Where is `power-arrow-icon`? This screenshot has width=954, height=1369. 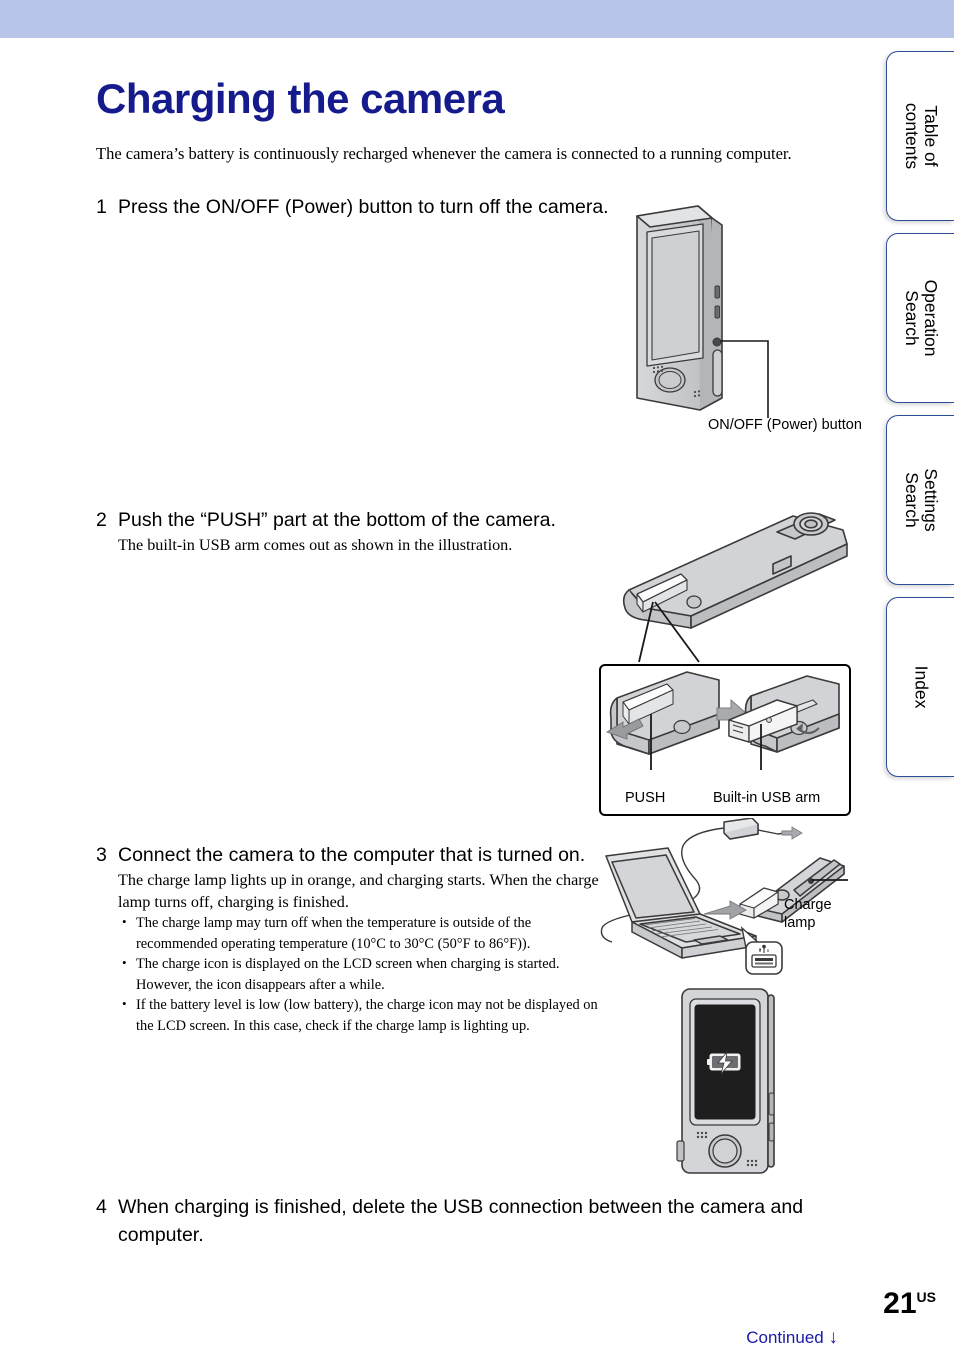
power-arrow-icon is located at coordinates (792, 833).